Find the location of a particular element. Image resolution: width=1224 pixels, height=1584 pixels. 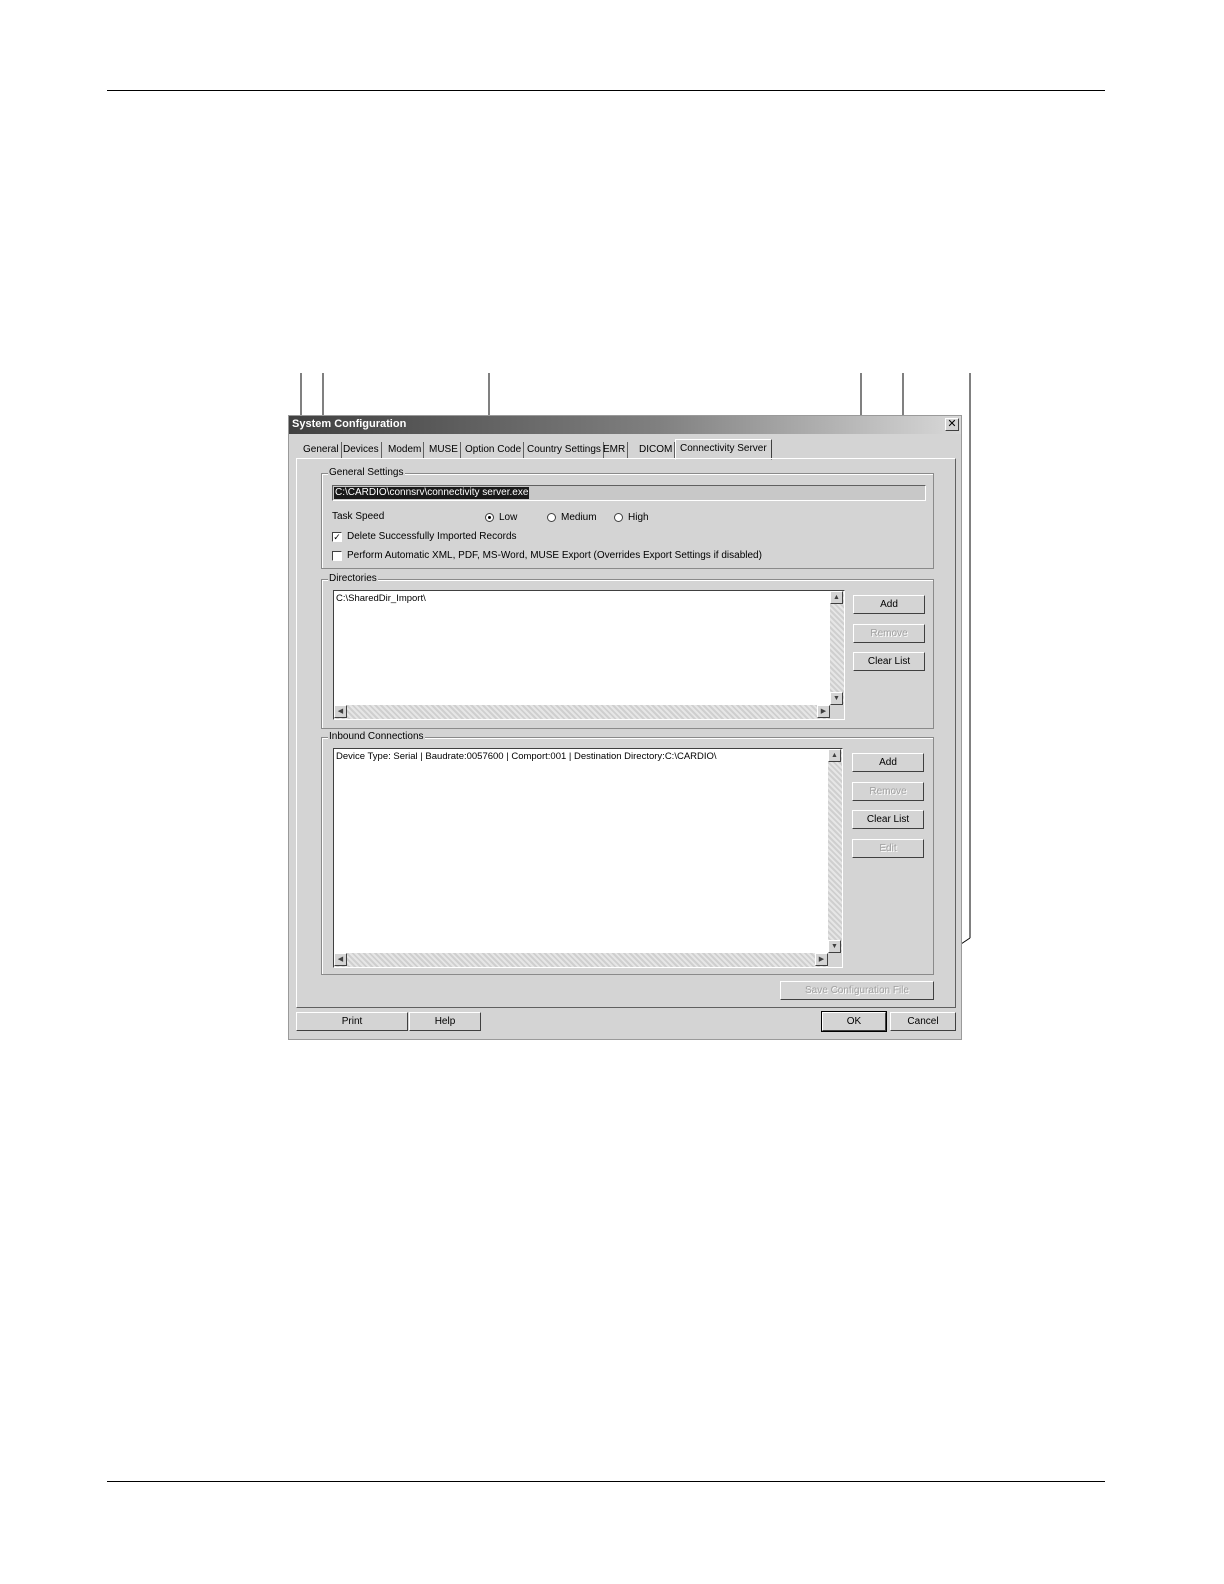

delete-records-label: Delete Successfully Imported Records is located at coordinates (432, 536).